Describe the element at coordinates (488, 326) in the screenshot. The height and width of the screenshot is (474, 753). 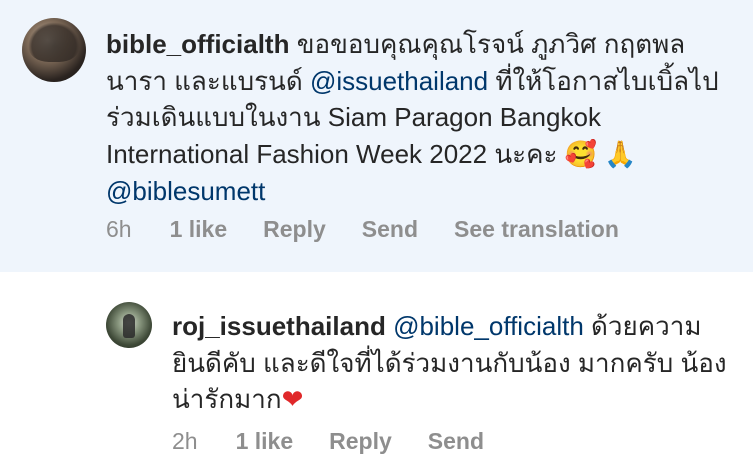
I see `mention-link: @bible_officialth` at that location.